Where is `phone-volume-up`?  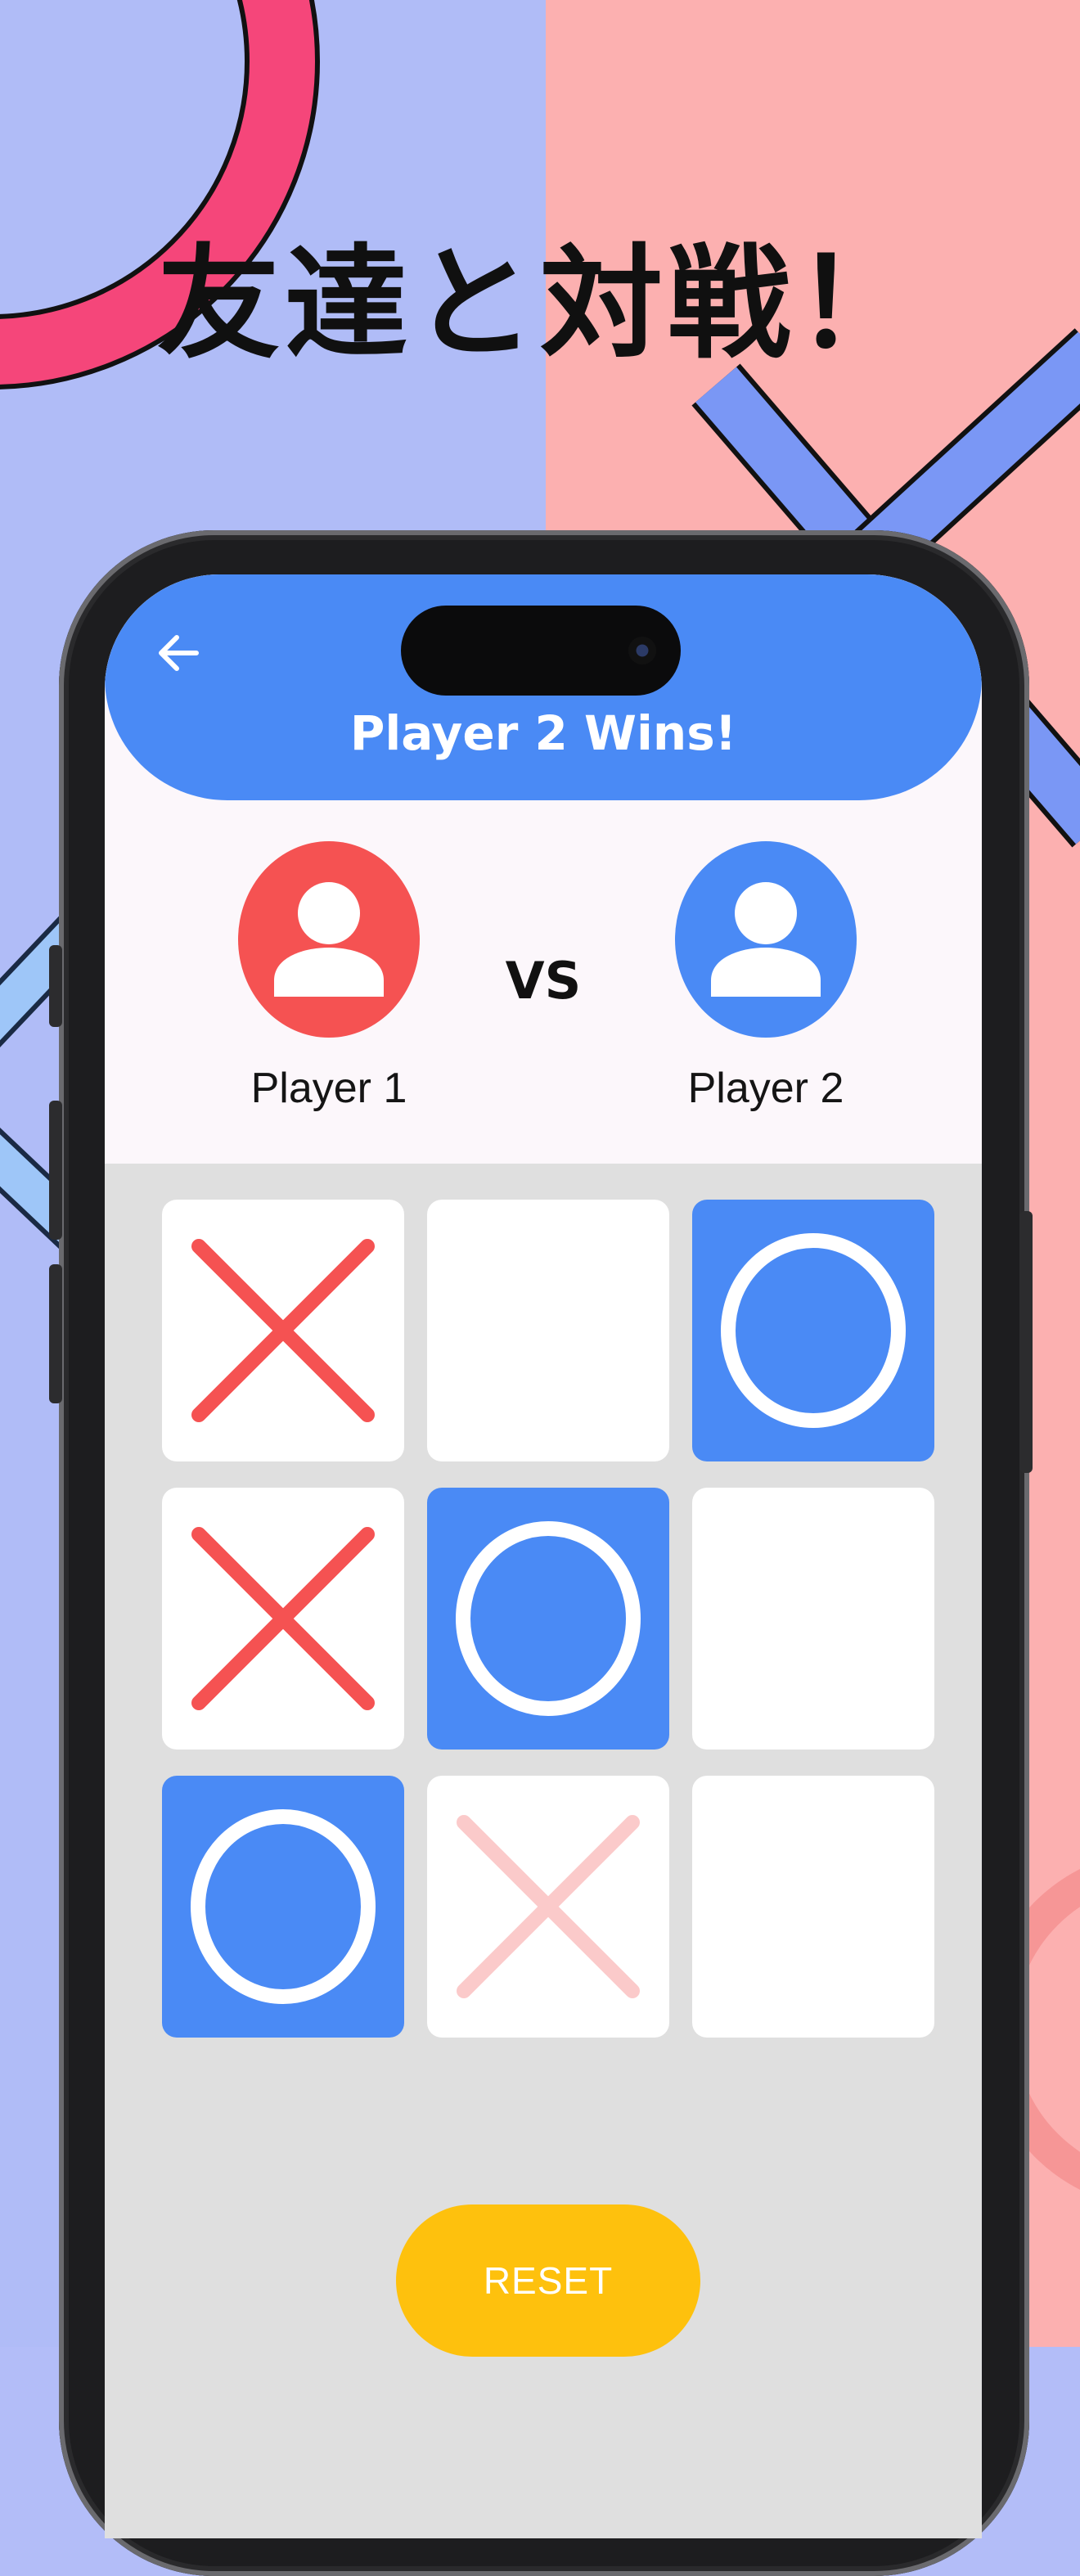 phone-volume-up is located at coordinates (56, 1171).